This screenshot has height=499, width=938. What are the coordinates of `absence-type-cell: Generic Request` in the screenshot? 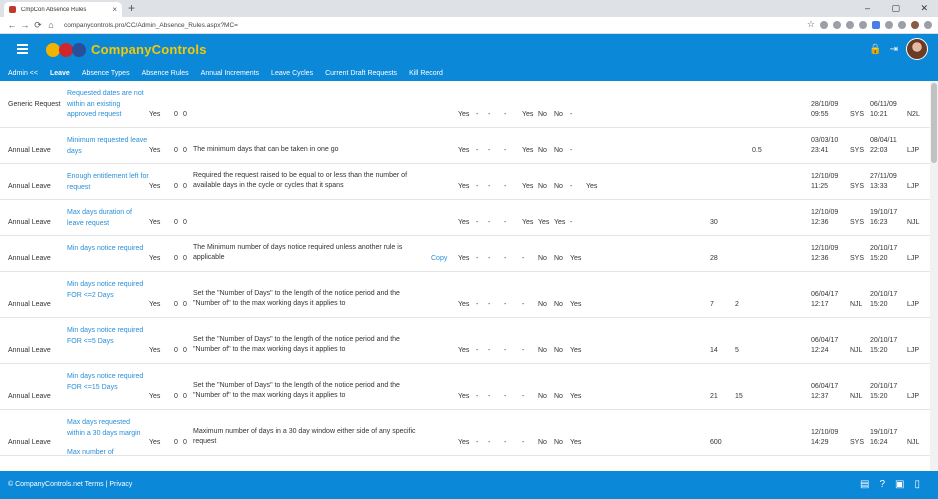 It's located at (34, 104).